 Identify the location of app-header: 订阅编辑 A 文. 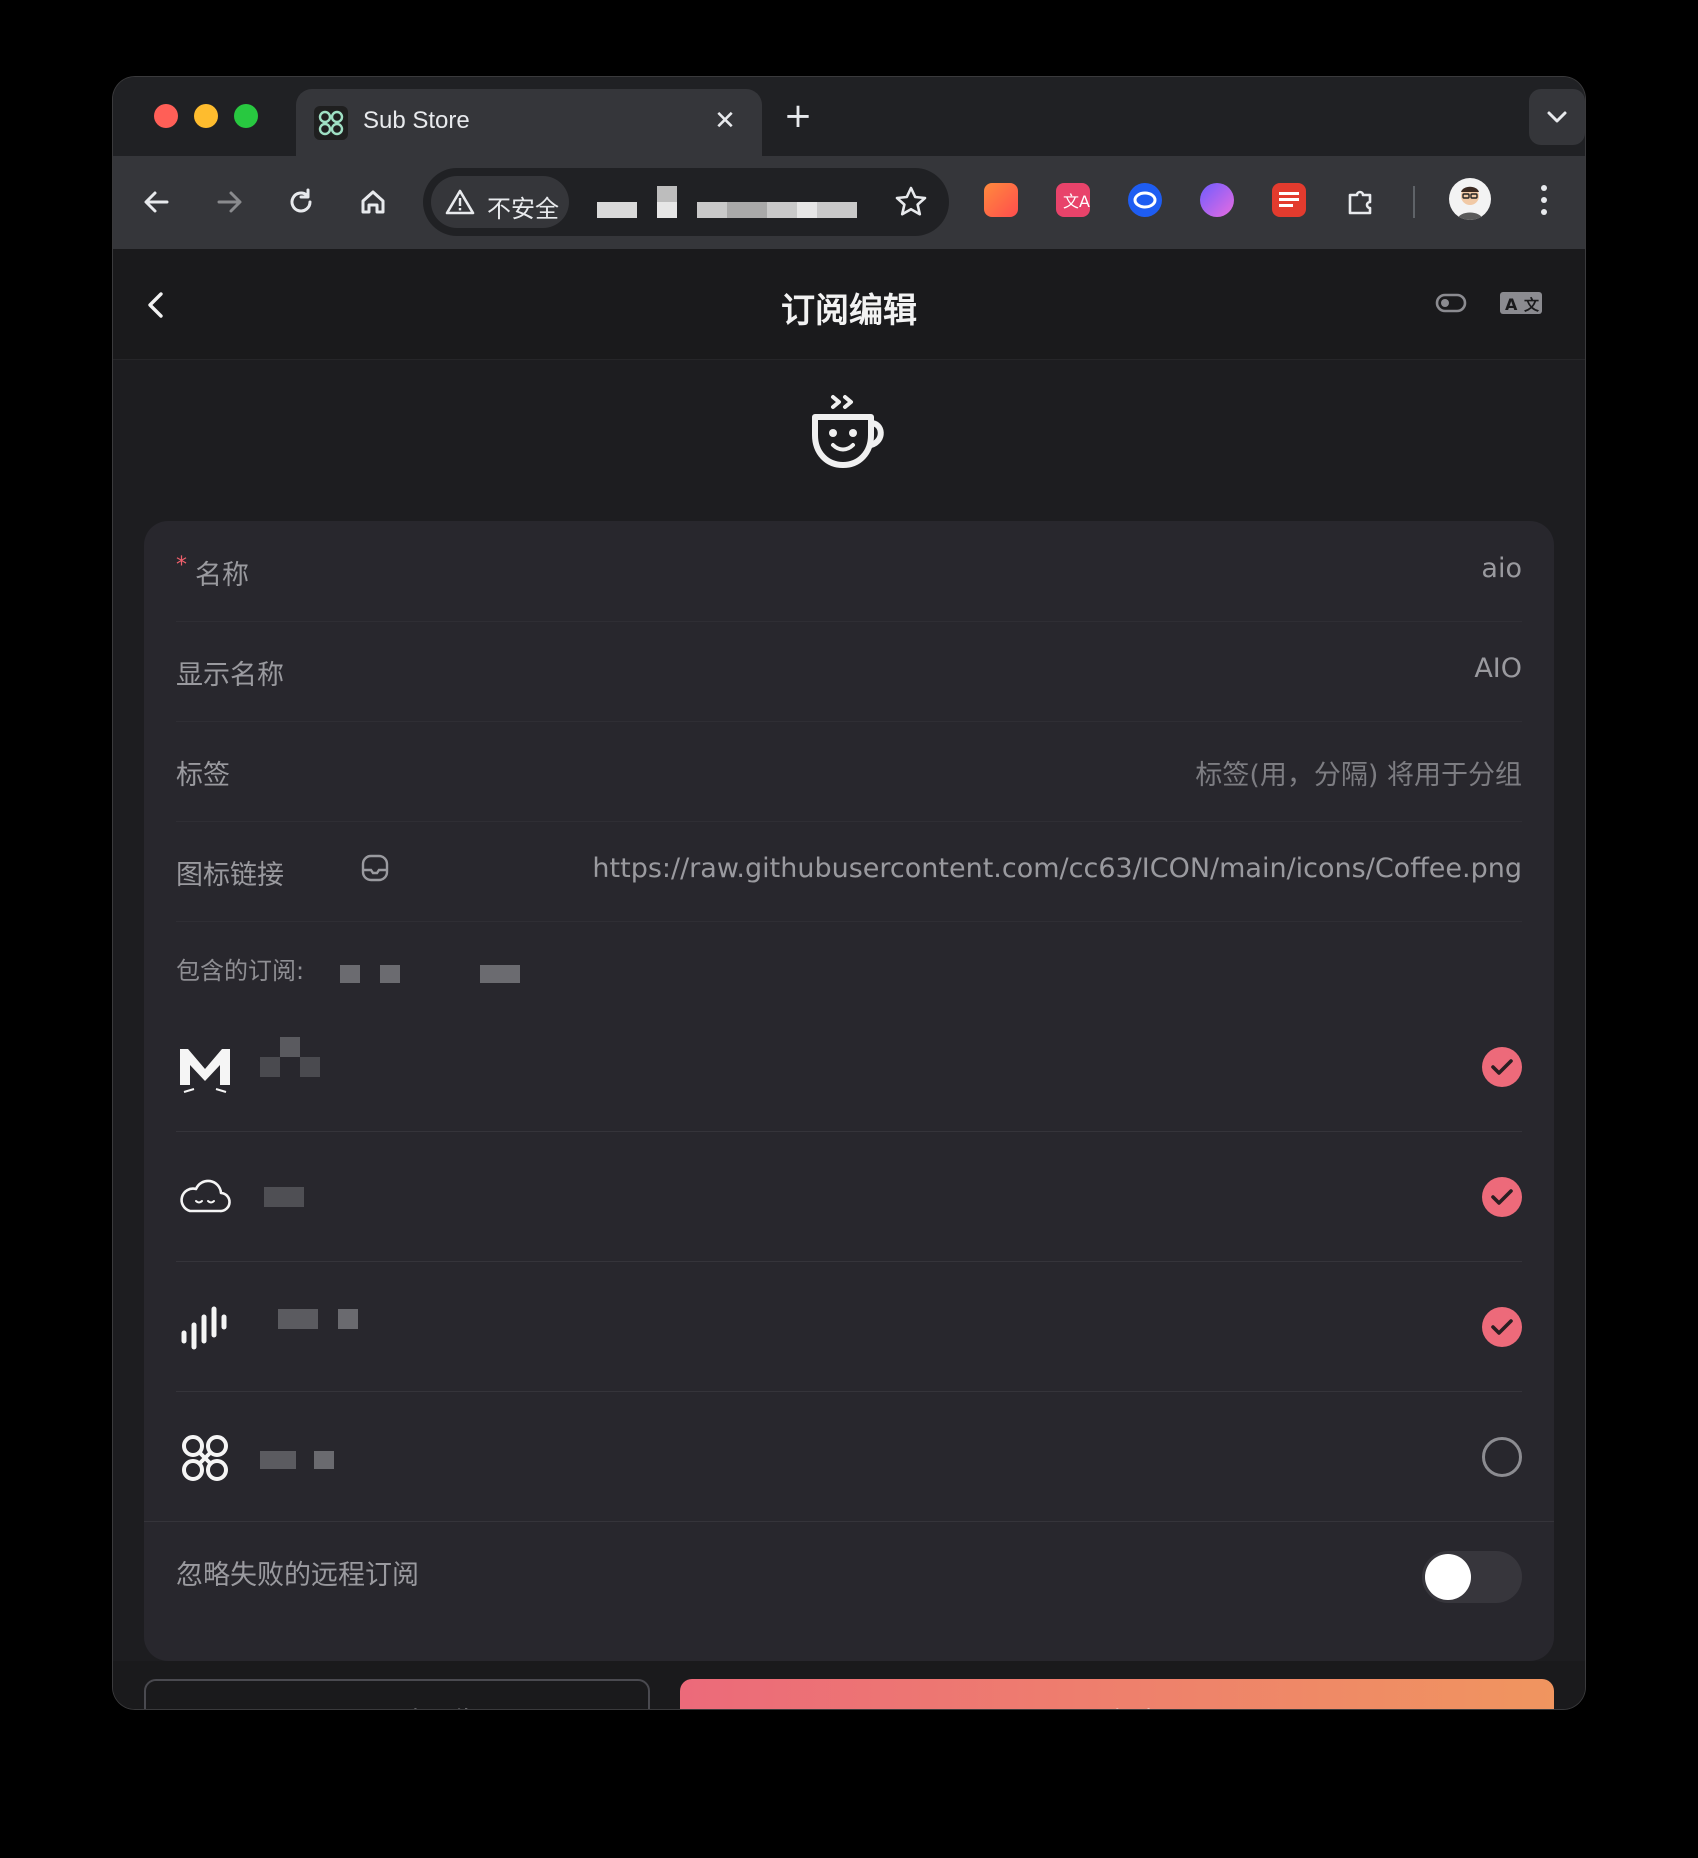
(849, 304).